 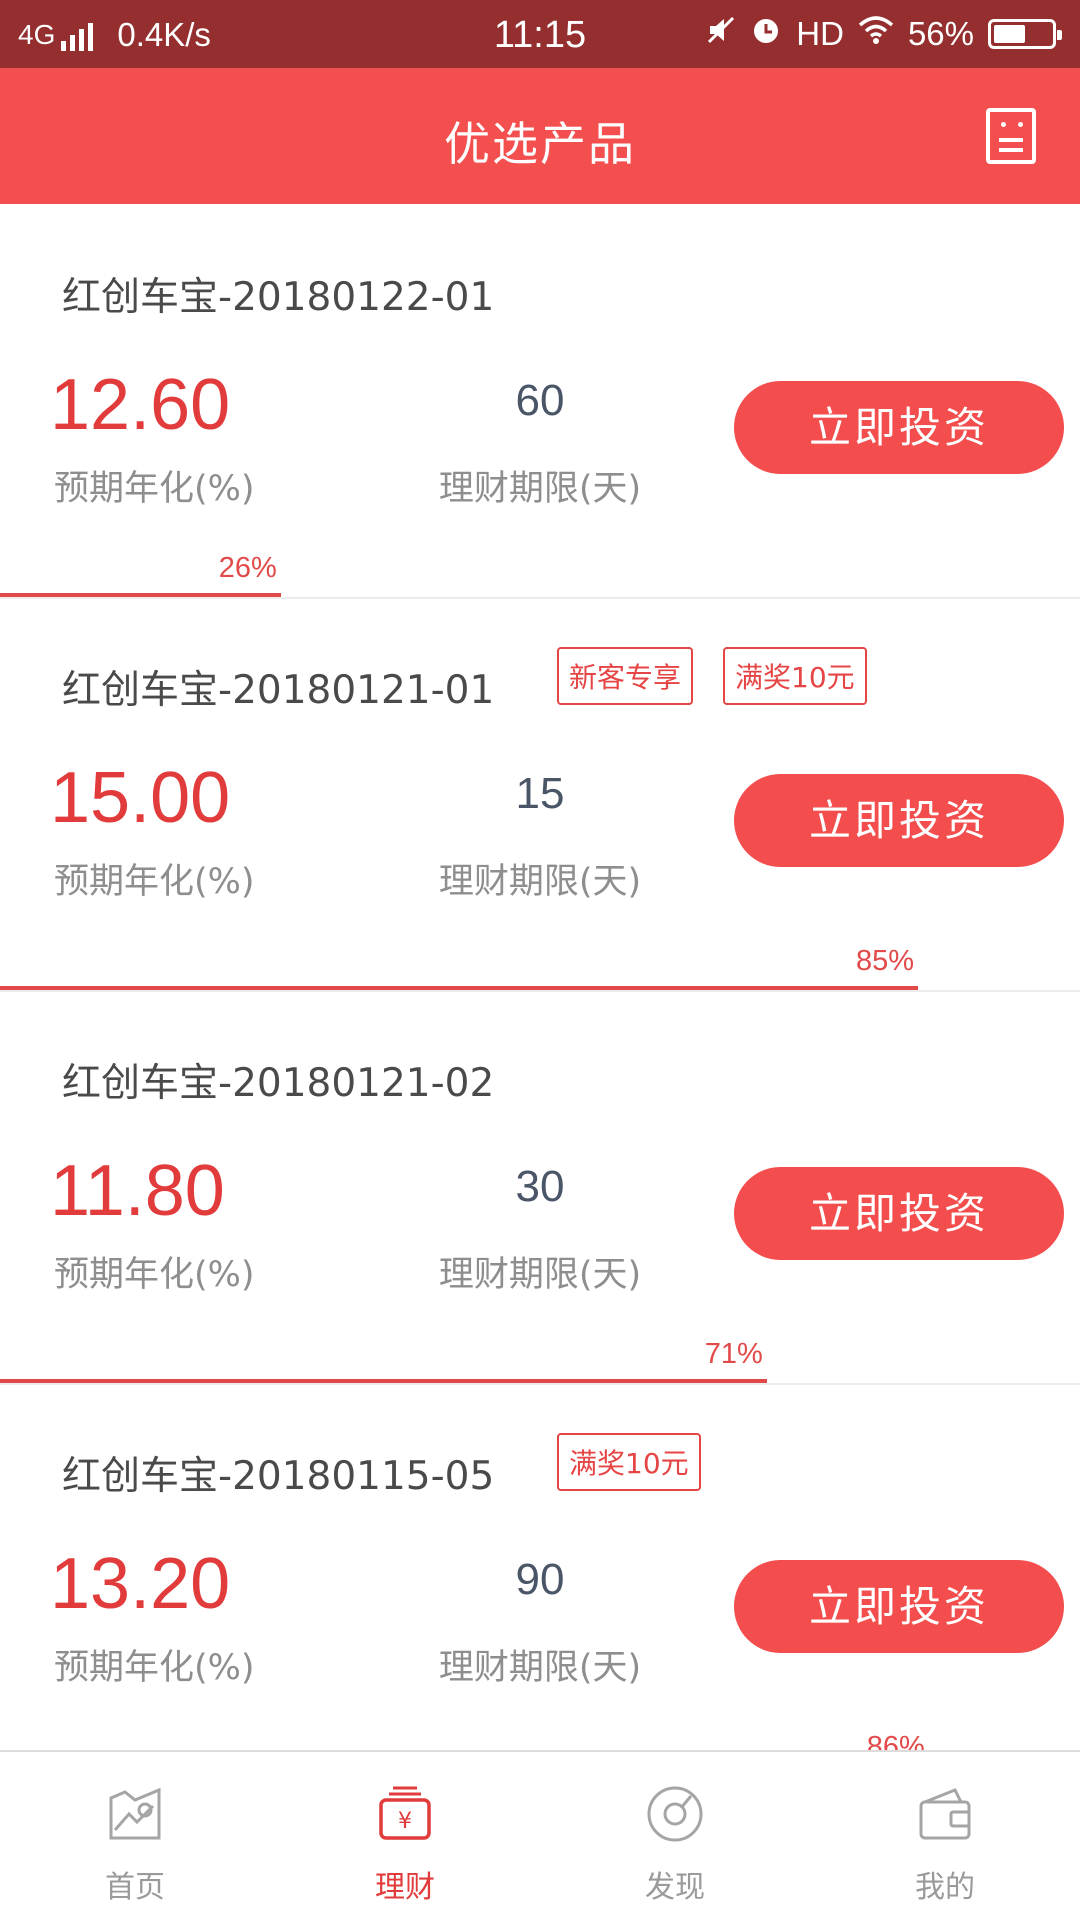 I want to click on status-bar: 4G 0.4K/s 11:15 HD 56%, so click(x=540, y=34).